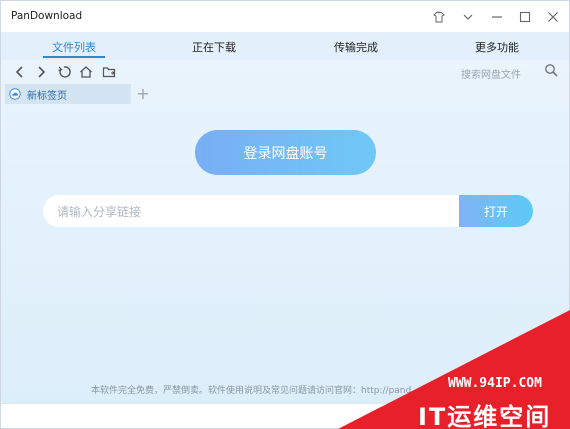 The image size is (570, 429). Describe the element at coordinates (20, 72) in the screenshot. I see `back-icon` at that location.